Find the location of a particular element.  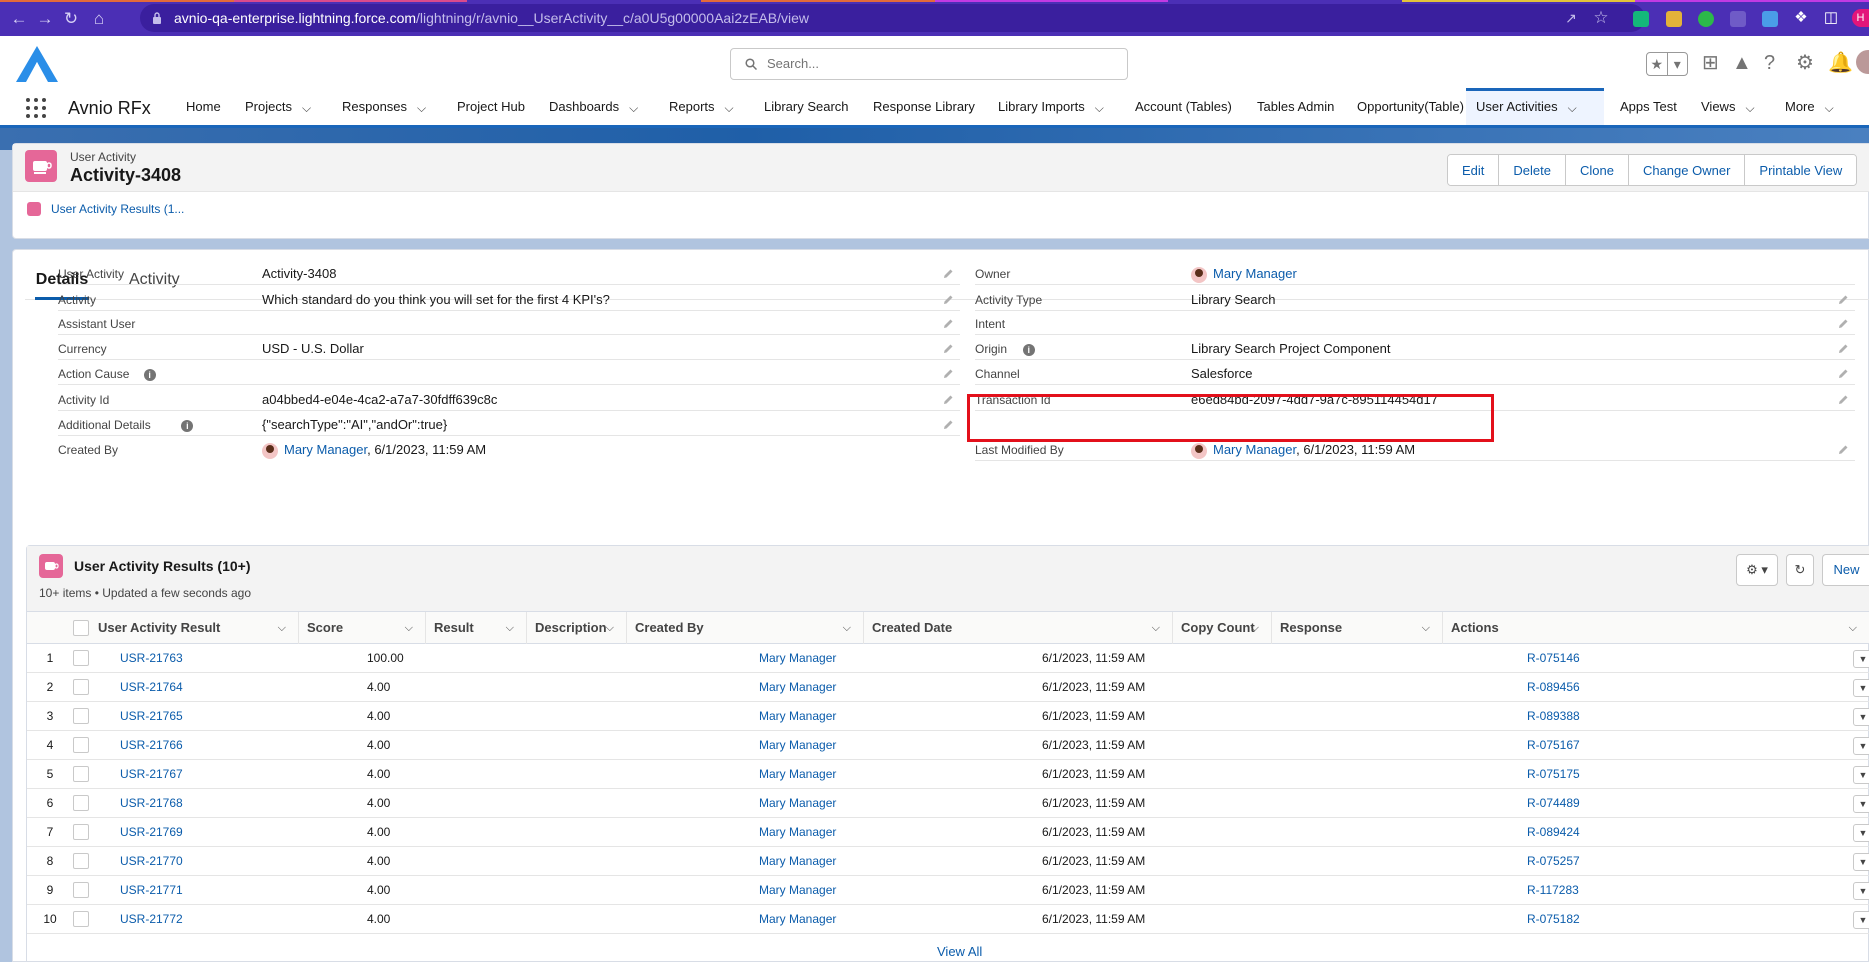

reload-icon: ↻ is located at coordinates (71, 19).